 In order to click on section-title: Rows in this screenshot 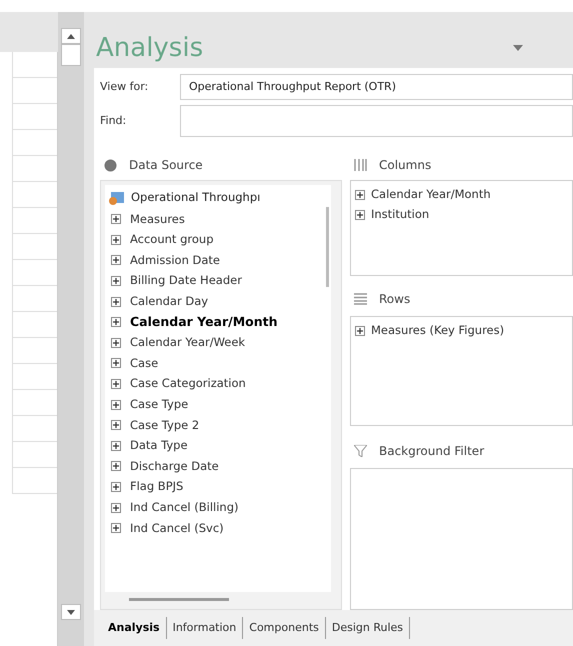, I will do `click(394, 299)`.